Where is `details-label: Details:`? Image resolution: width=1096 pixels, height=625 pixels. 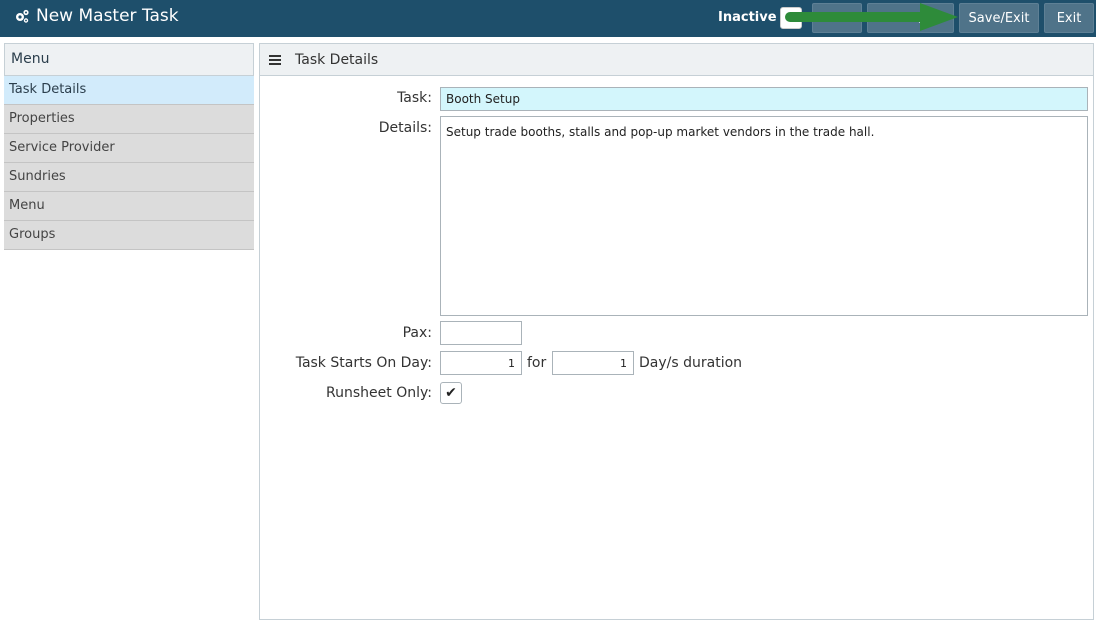
details-label: Details: is located at coordinates (405, 128).